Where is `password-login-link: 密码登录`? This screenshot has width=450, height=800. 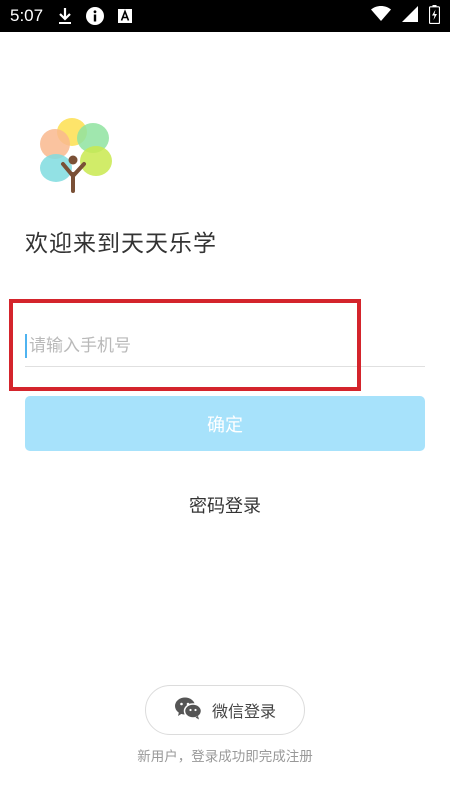 password-login-link: 密码登录 is located at coordinates (225, 505).